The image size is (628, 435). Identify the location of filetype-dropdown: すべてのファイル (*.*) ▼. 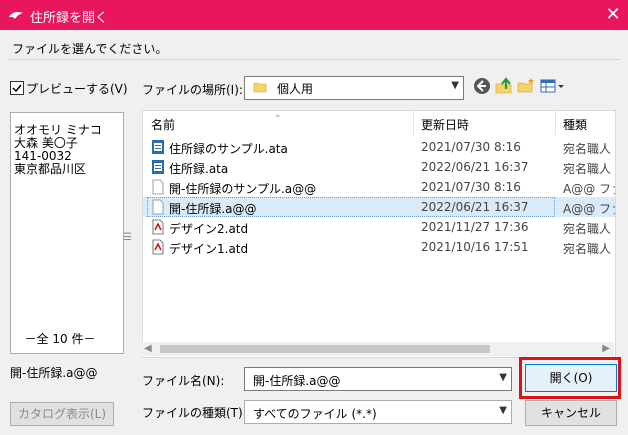
(378, 412).